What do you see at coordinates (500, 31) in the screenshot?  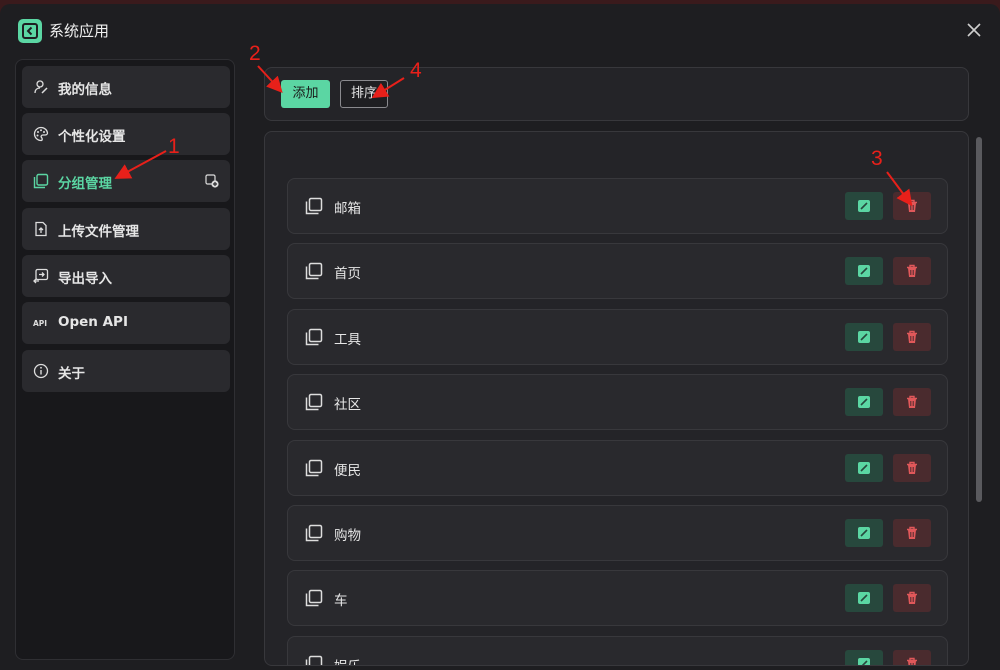 I see `title-bar: 系统应用` at bounding box center [500, 31].